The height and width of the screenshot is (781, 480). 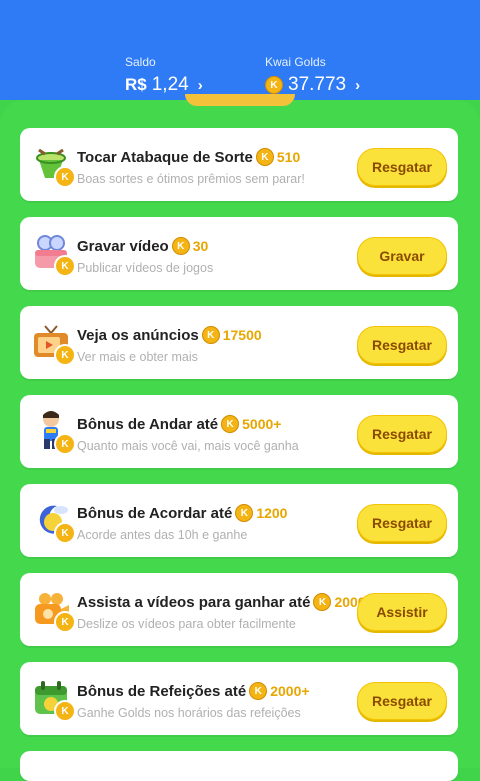 I want to click on task-title: Gravar vídeo, so click(x=123, y=246).